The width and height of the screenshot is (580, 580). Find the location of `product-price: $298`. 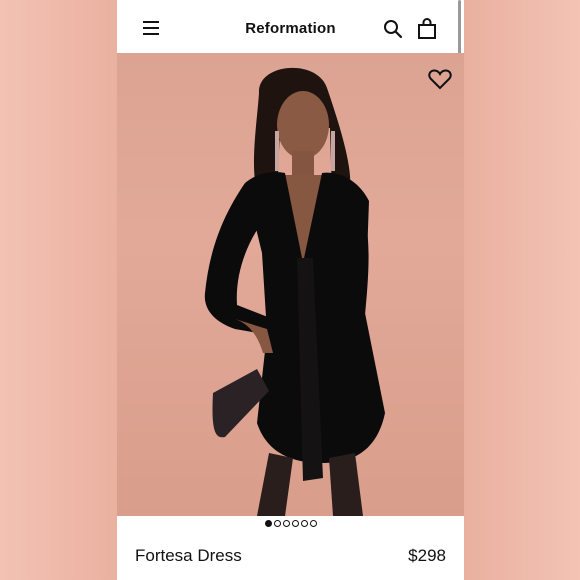

product-price: $298 is located at coordinates (427, 555).